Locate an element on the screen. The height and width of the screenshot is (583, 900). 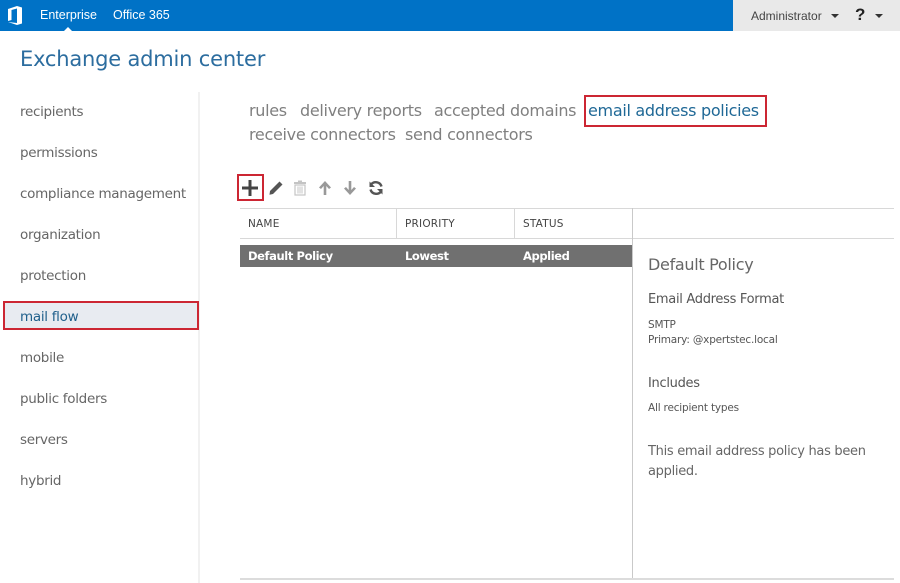
office-logo-icon is located at coordinates (15, 15).